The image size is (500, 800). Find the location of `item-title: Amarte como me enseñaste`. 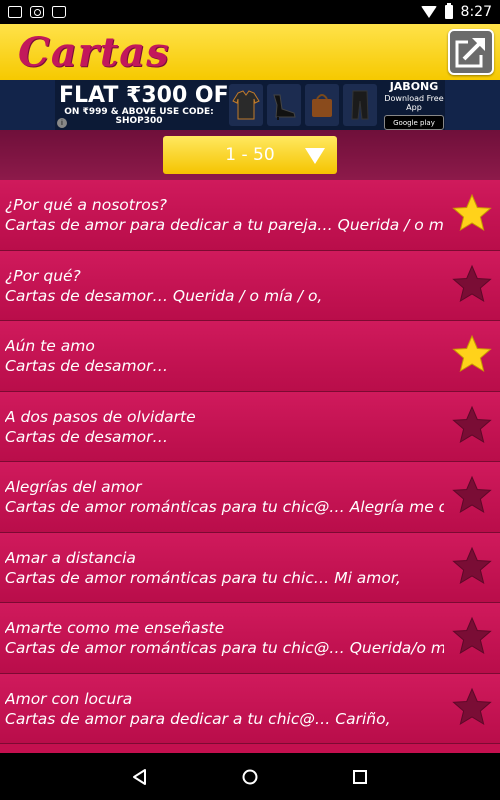

item-title: Amarte como me enseñaste is located at coordinates (115, 628).